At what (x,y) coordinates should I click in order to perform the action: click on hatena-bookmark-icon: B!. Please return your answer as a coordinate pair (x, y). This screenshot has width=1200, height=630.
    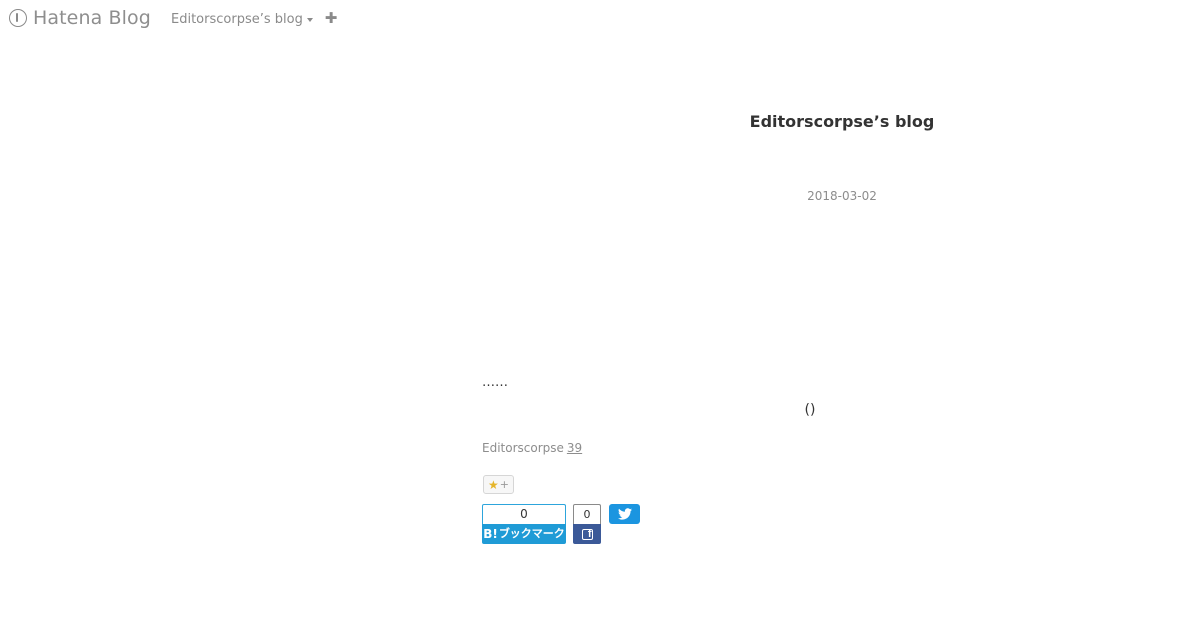
    Looking at the image, I should click on (490, 534).